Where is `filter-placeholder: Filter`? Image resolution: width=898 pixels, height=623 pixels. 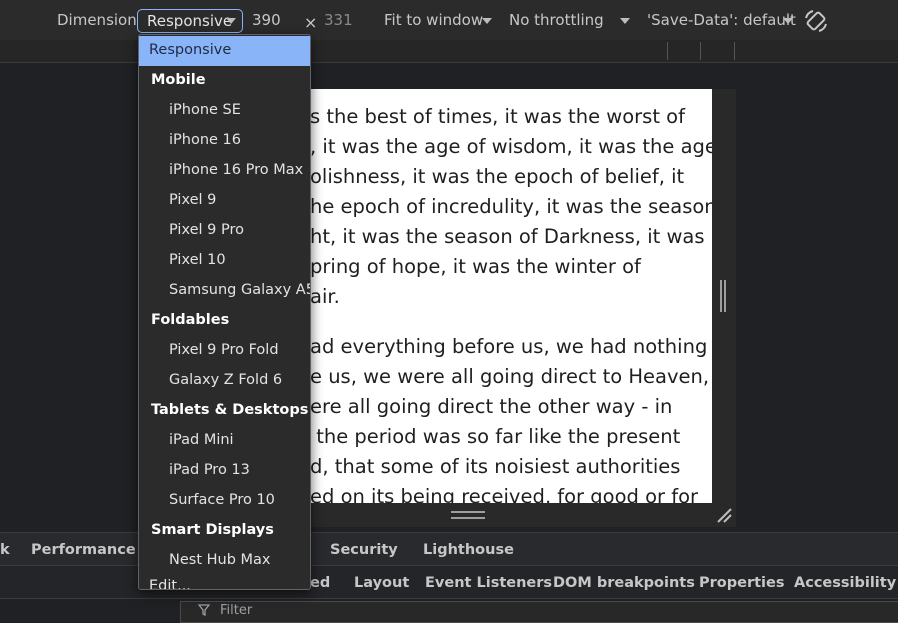 filter-placeholder: Filter is located at coordinates (236, 610).